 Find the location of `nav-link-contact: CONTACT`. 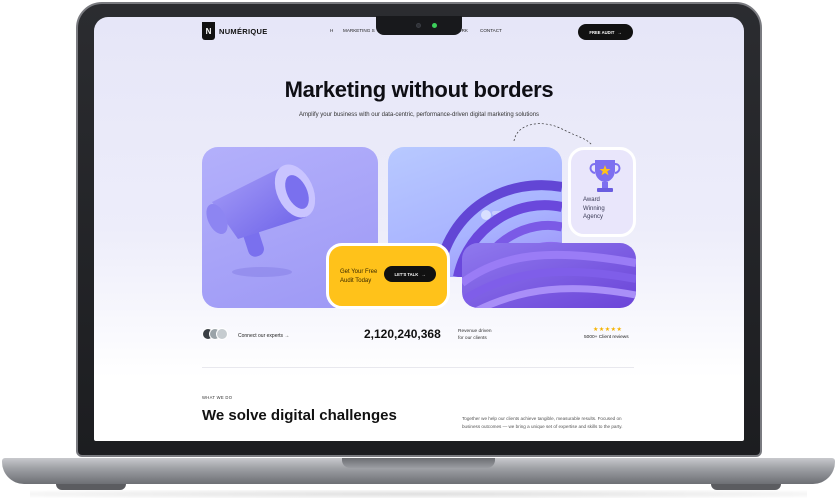

nav-link-contact: CONTACT is located at coordinates (491, 30).